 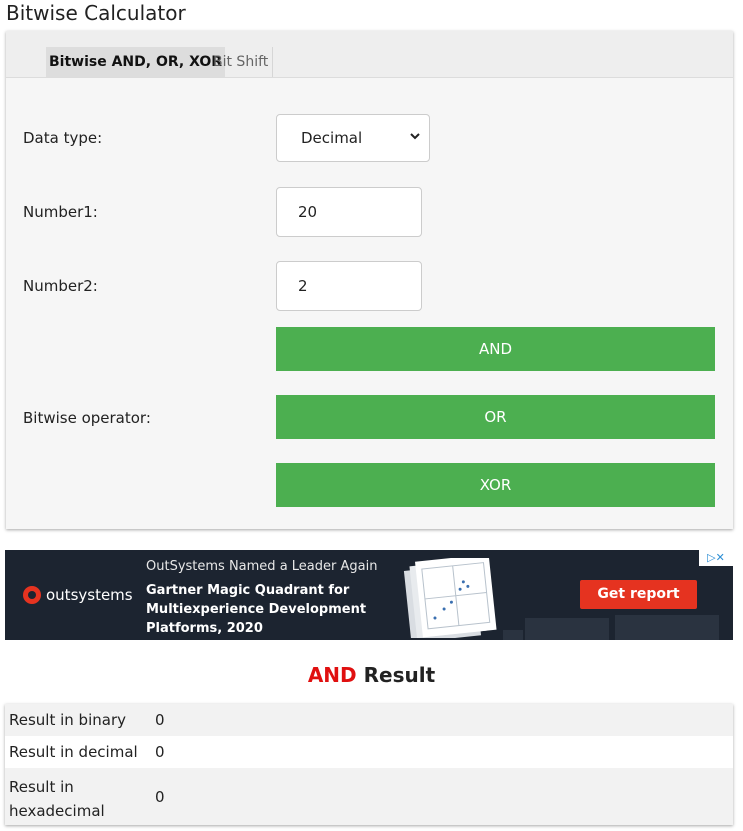 What do you see at coordinates (73, 752) in the screenshot?
I see `result-decimal-label: Result in decimal` at bounding box center [73, 752].